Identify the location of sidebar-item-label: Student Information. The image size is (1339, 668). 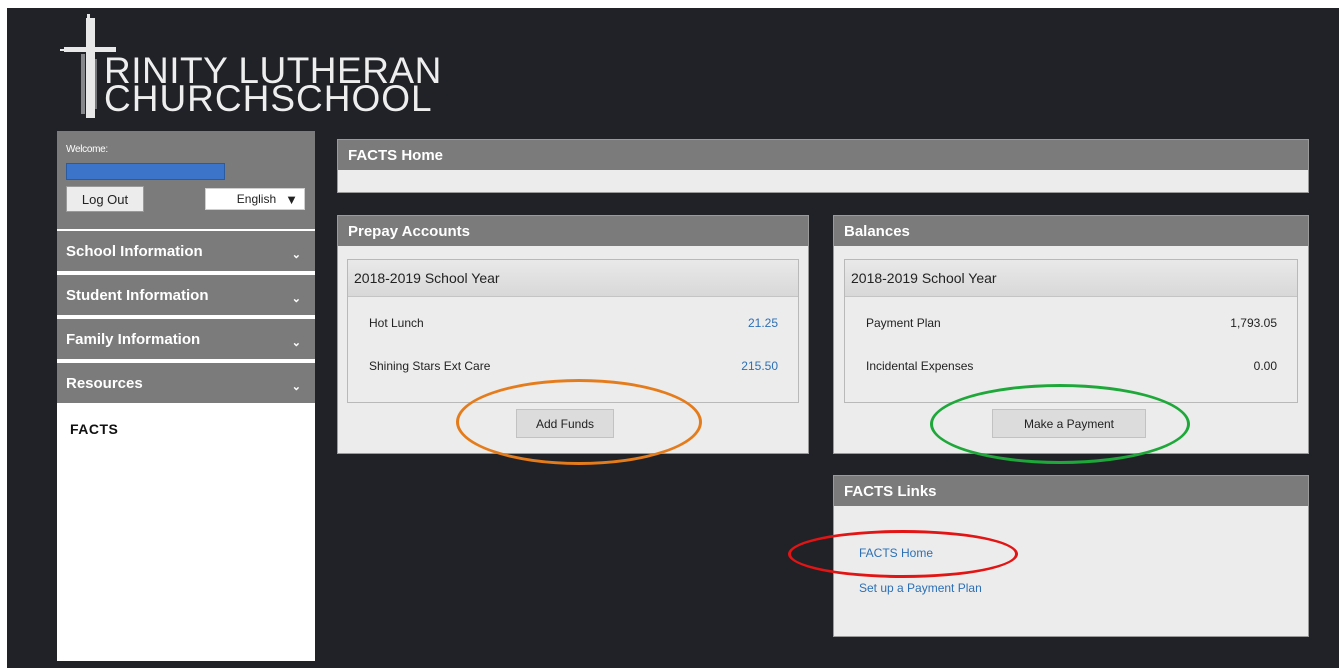
(137, 295).